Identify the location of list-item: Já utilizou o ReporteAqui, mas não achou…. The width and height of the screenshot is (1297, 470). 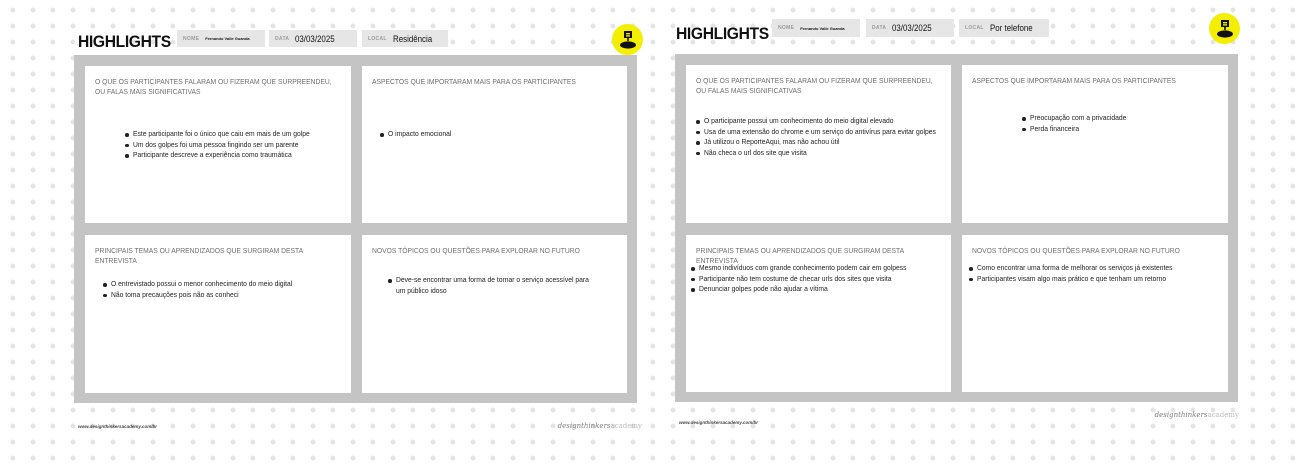
(818, 142).